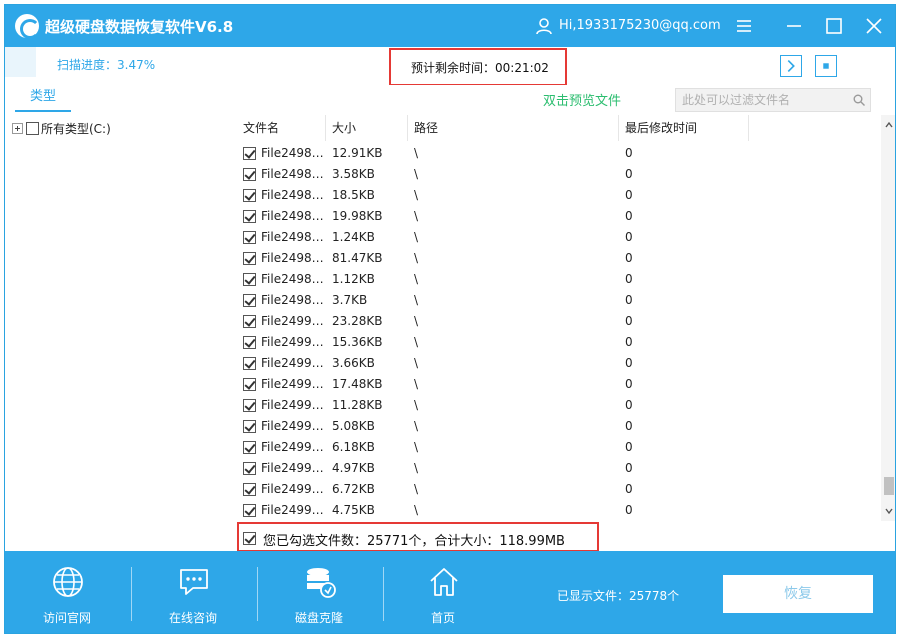  I want to click on column-header-path: 路径, so click(513, 128).